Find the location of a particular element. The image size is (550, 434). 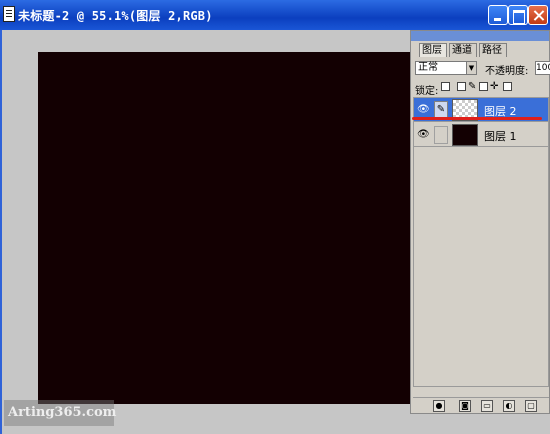

blend-row: 正常 ▼ 不透明度: 100 is located at coordinates (482, 69).